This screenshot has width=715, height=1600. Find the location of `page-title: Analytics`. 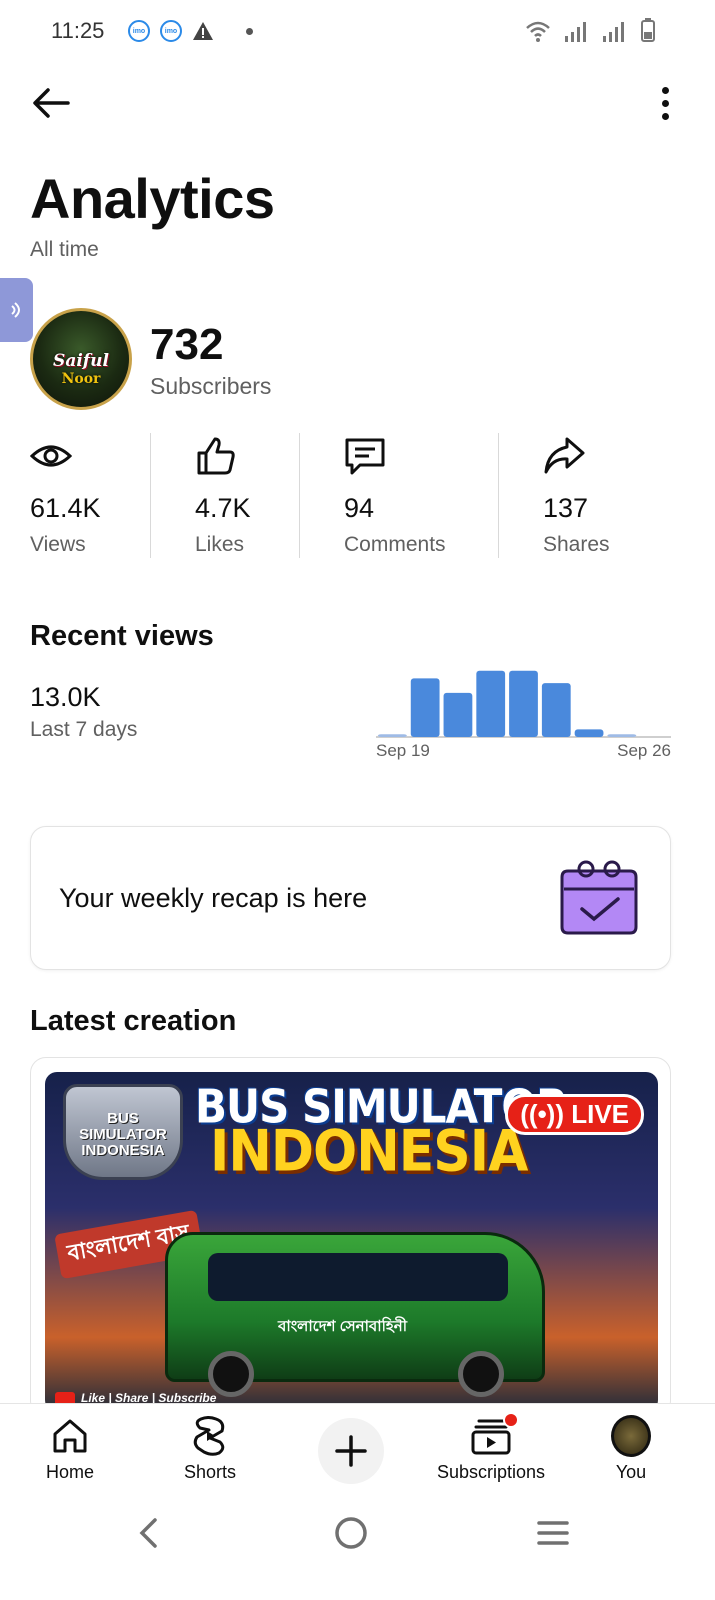

page-title: Analytics is located at coordinates (152, 198).